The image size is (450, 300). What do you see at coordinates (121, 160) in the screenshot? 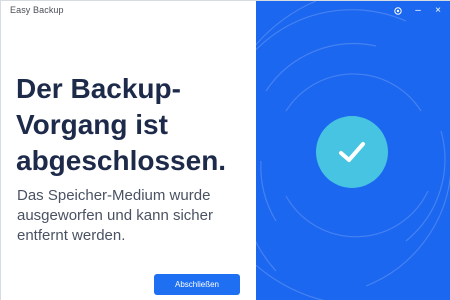
I see `headline-line: abgeschlossen.` at bounding box center [121, 160].